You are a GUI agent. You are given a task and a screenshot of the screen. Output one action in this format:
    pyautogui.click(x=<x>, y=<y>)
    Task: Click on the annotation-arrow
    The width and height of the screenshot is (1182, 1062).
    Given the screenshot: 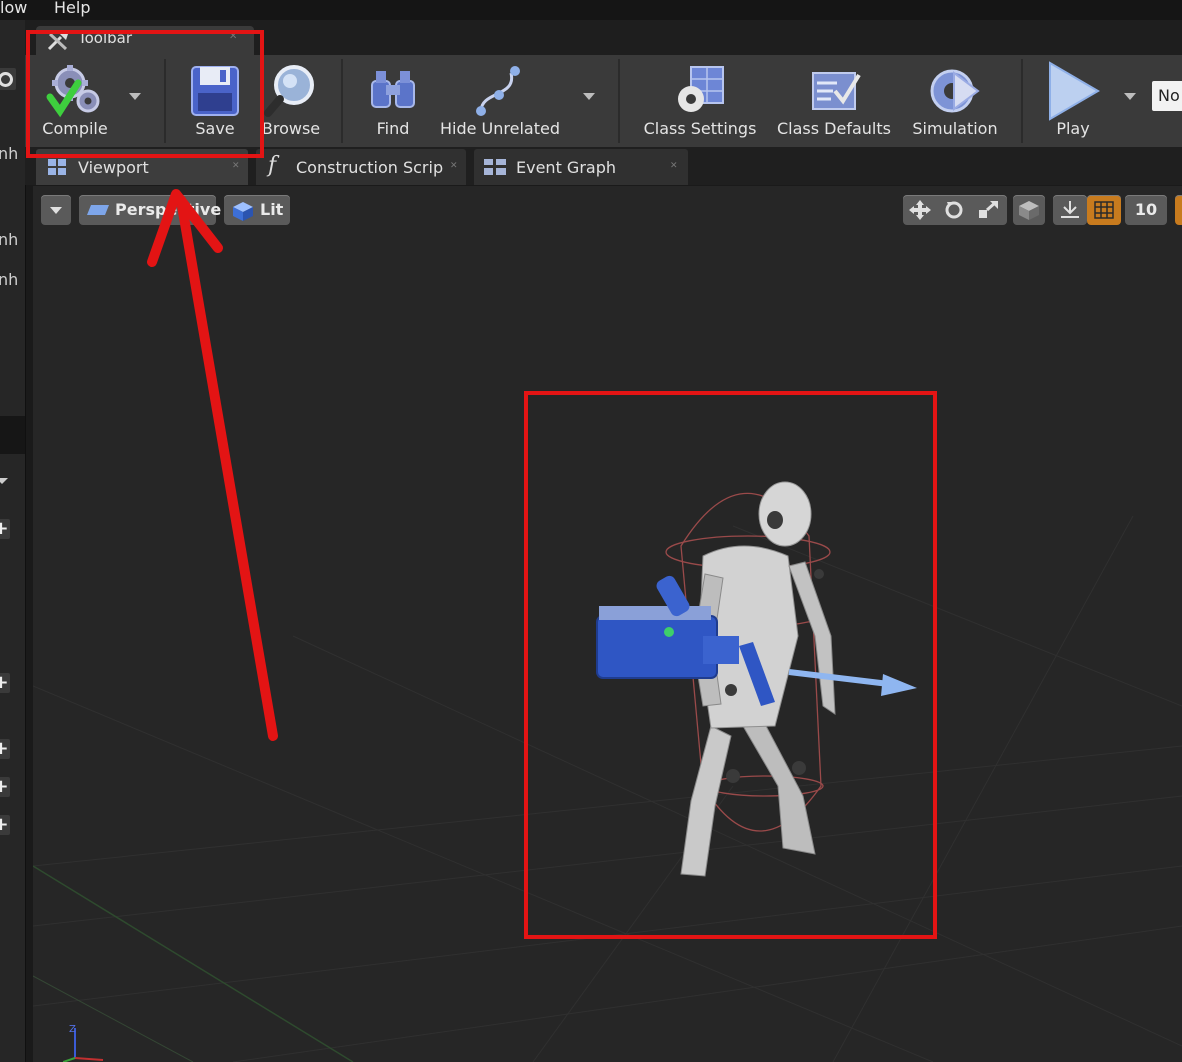 What is the action you would take?
    pyautogui.click(x=212, y=465)
    